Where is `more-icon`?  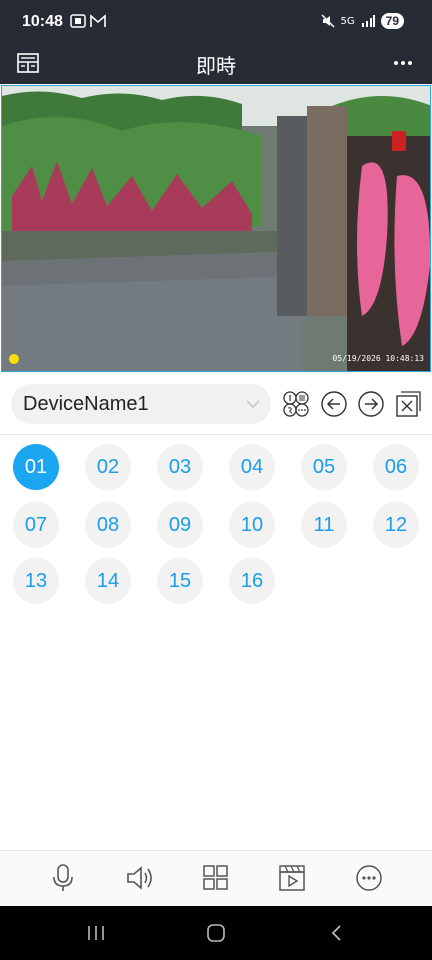 more-icon is located at coordinates (403, 63).